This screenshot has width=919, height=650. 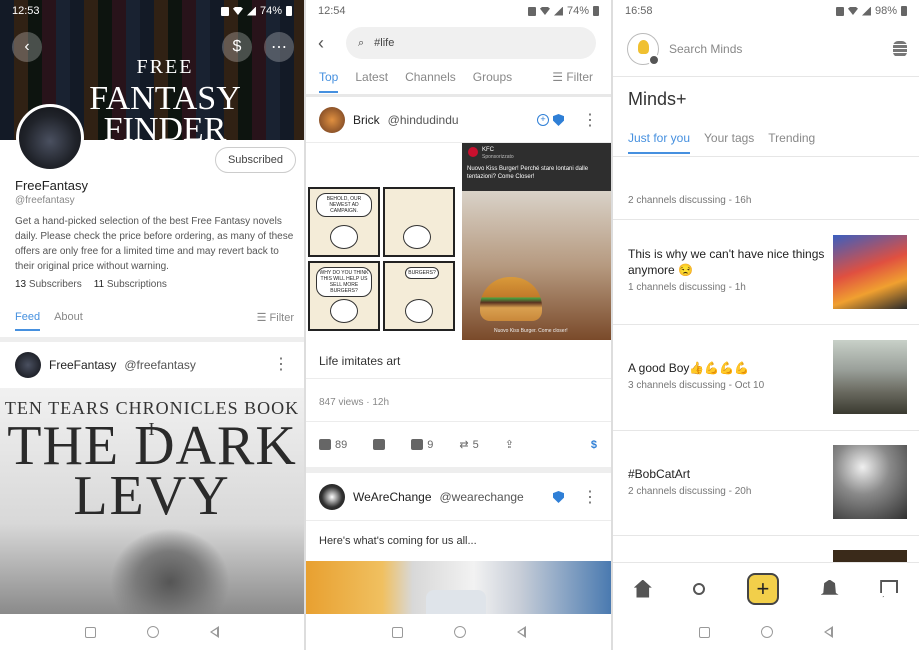 I want to click on tab-channels: Channels, so click(x=430, y=81).